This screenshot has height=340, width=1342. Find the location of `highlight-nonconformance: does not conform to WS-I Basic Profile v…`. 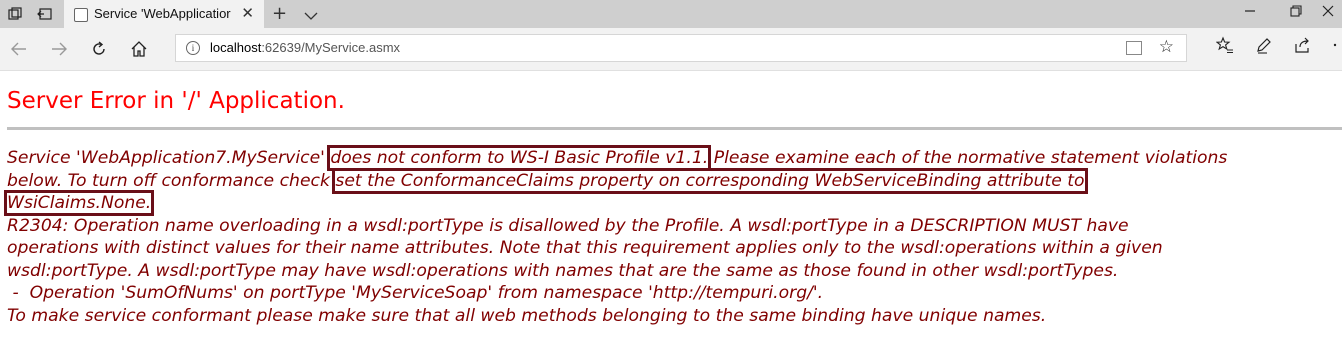

highlight-nonconformance: does not conform to WS-I Basic Profile v… is located at coordinates (519, 158).